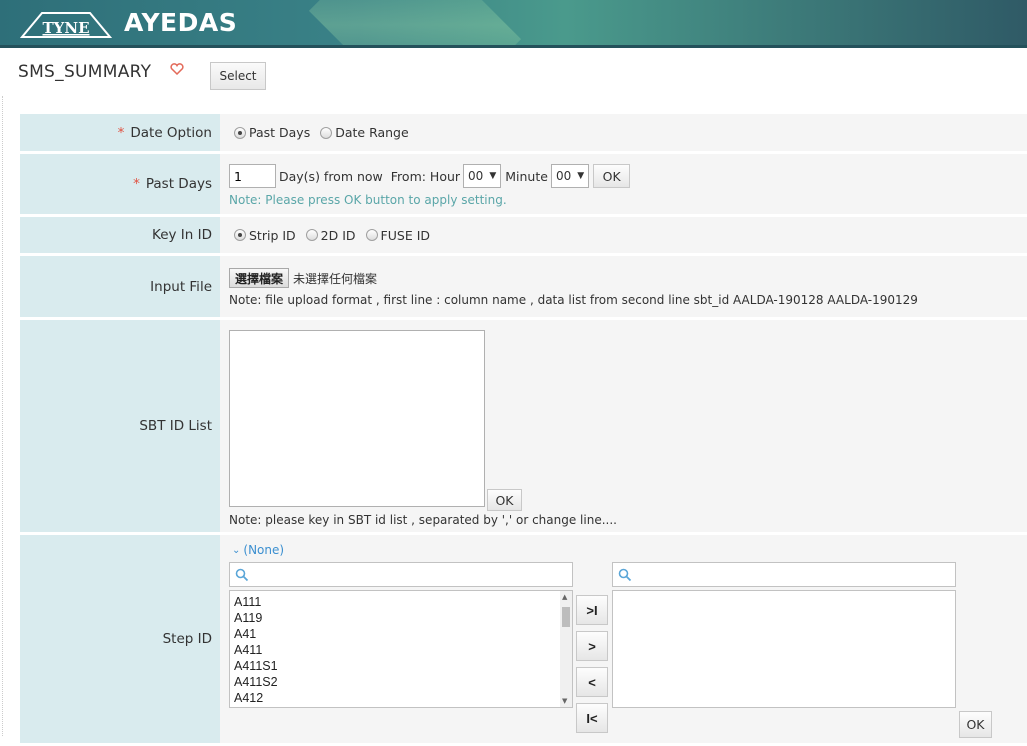 The height and width of the screenshot is (746, 1027). I want to click on key-in-id-label: Key In ID, so click(120, 235).